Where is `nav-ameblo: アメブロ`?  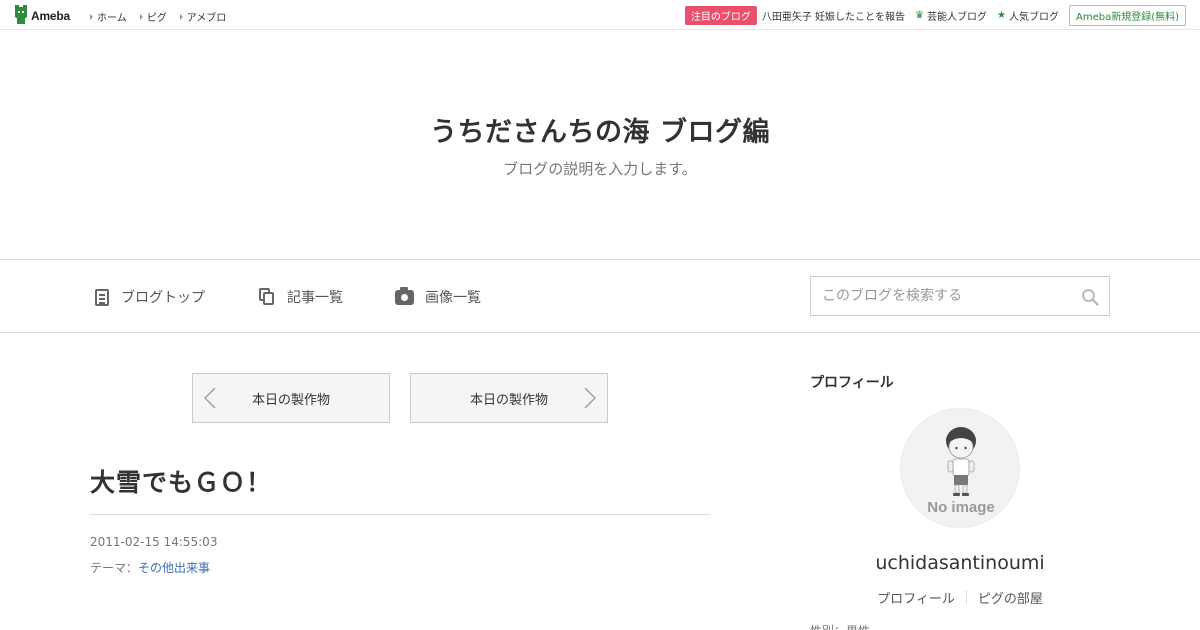 nav-ameblo: アメブロ is located at coordinates (202, 16).